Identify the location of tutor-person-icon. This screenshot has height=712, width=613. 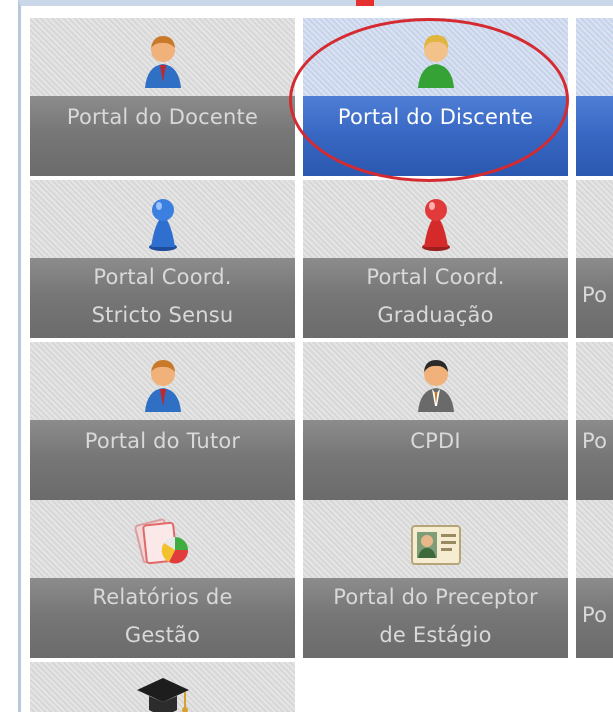
(162, 384).